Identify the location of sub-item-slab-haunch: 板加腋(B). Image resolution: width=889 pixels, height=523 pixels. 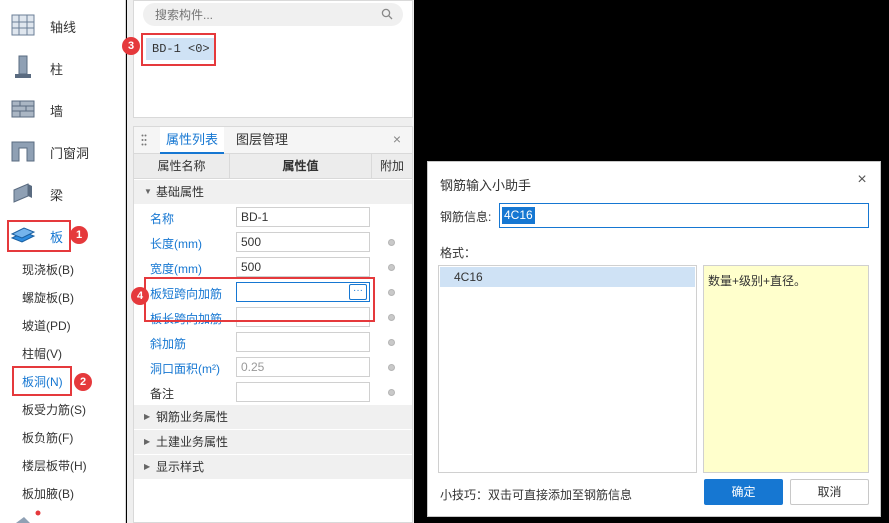
(48, 494).